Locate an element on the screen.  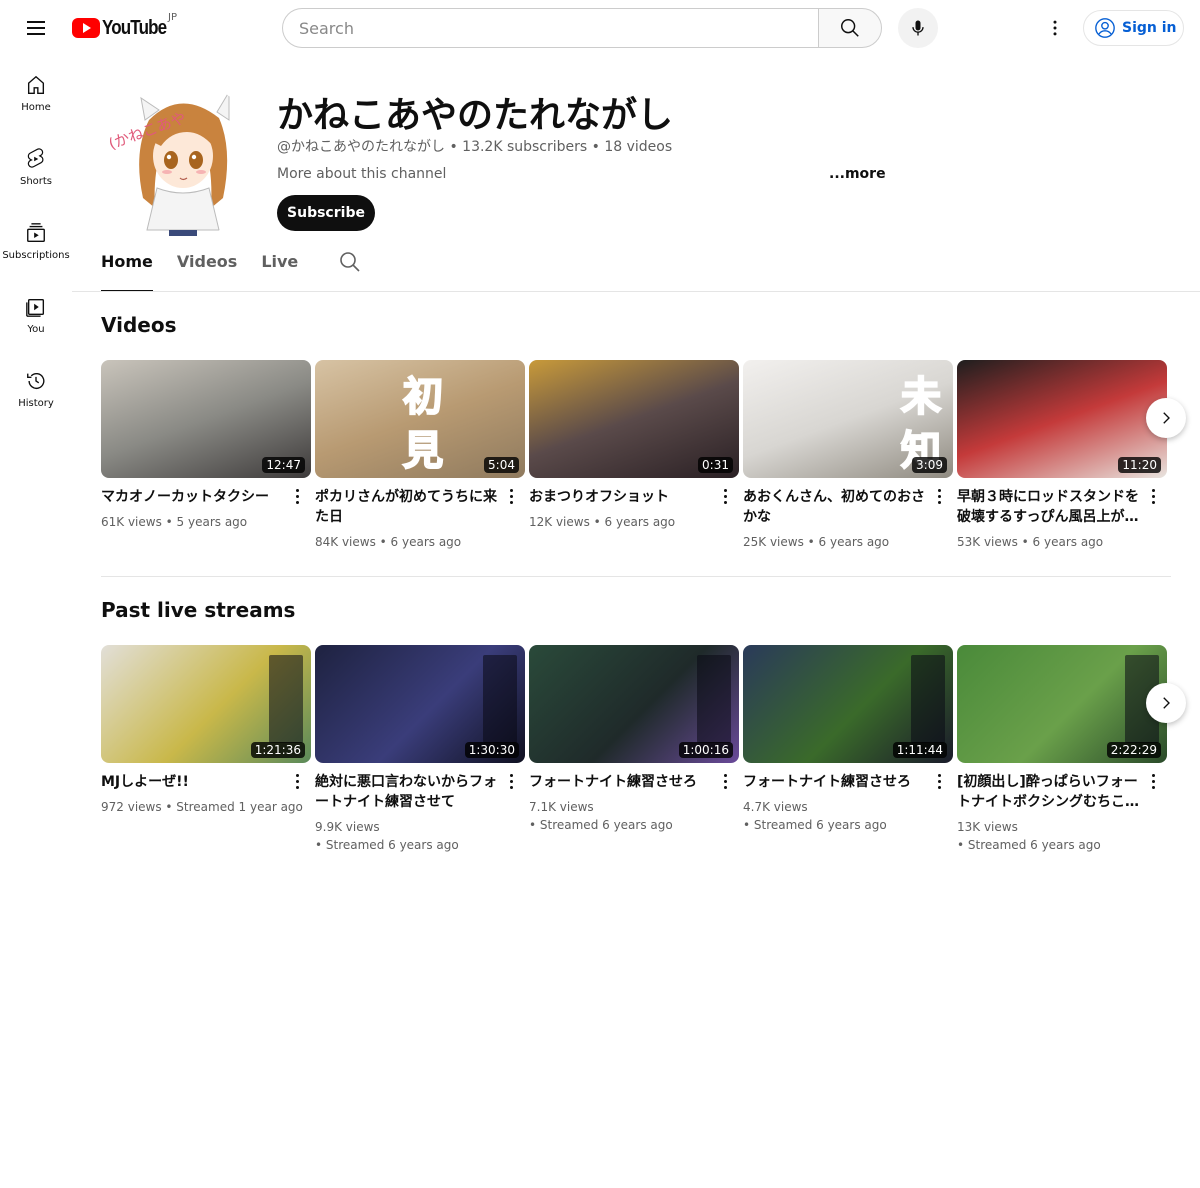
sign-in-button: Sign in is located at coordinates (1133, 28).